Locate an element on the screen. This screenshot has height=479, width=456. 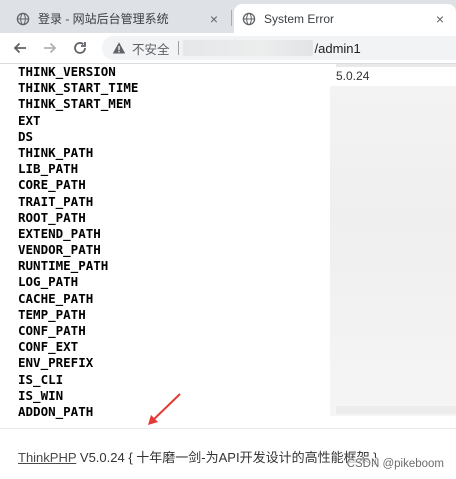
tab-title: System Error is located at coordinates (299, 18).